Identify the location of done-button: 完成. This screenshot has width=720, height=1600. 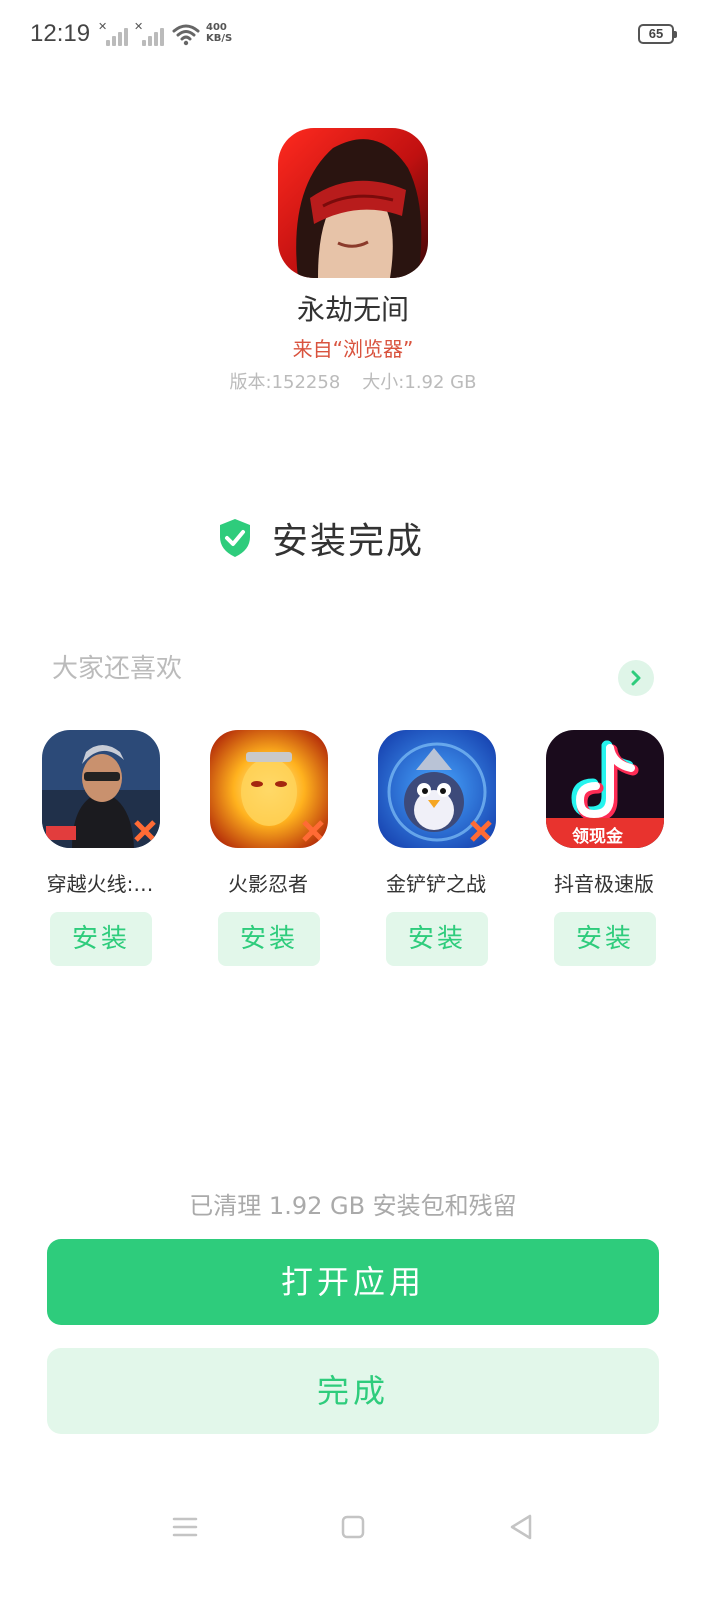
(353, 1391).